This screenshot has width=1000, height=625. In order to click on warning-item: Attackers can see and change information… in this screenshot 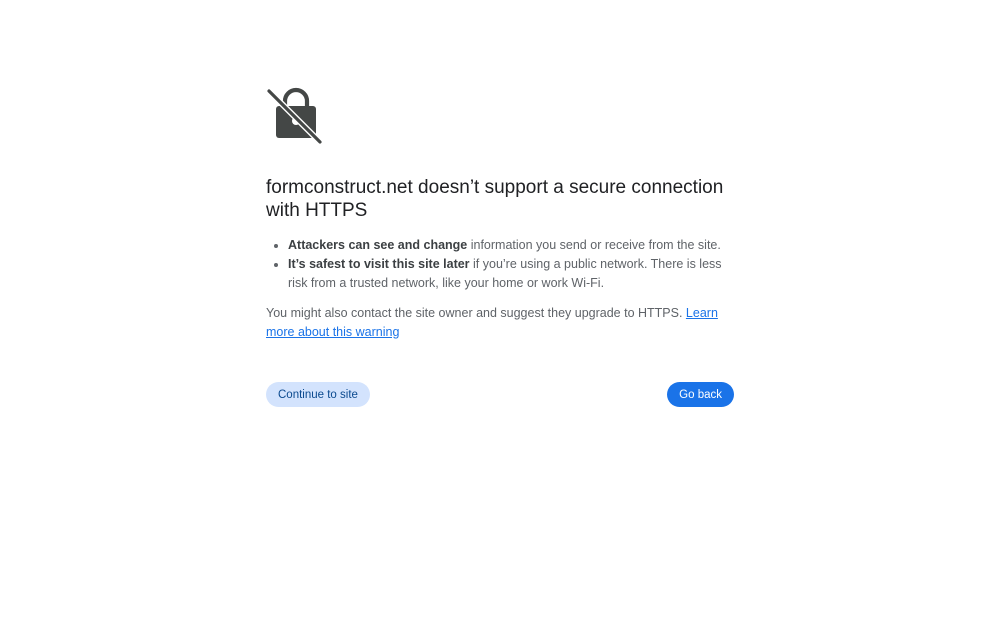, I will do `click(511, 245)`.